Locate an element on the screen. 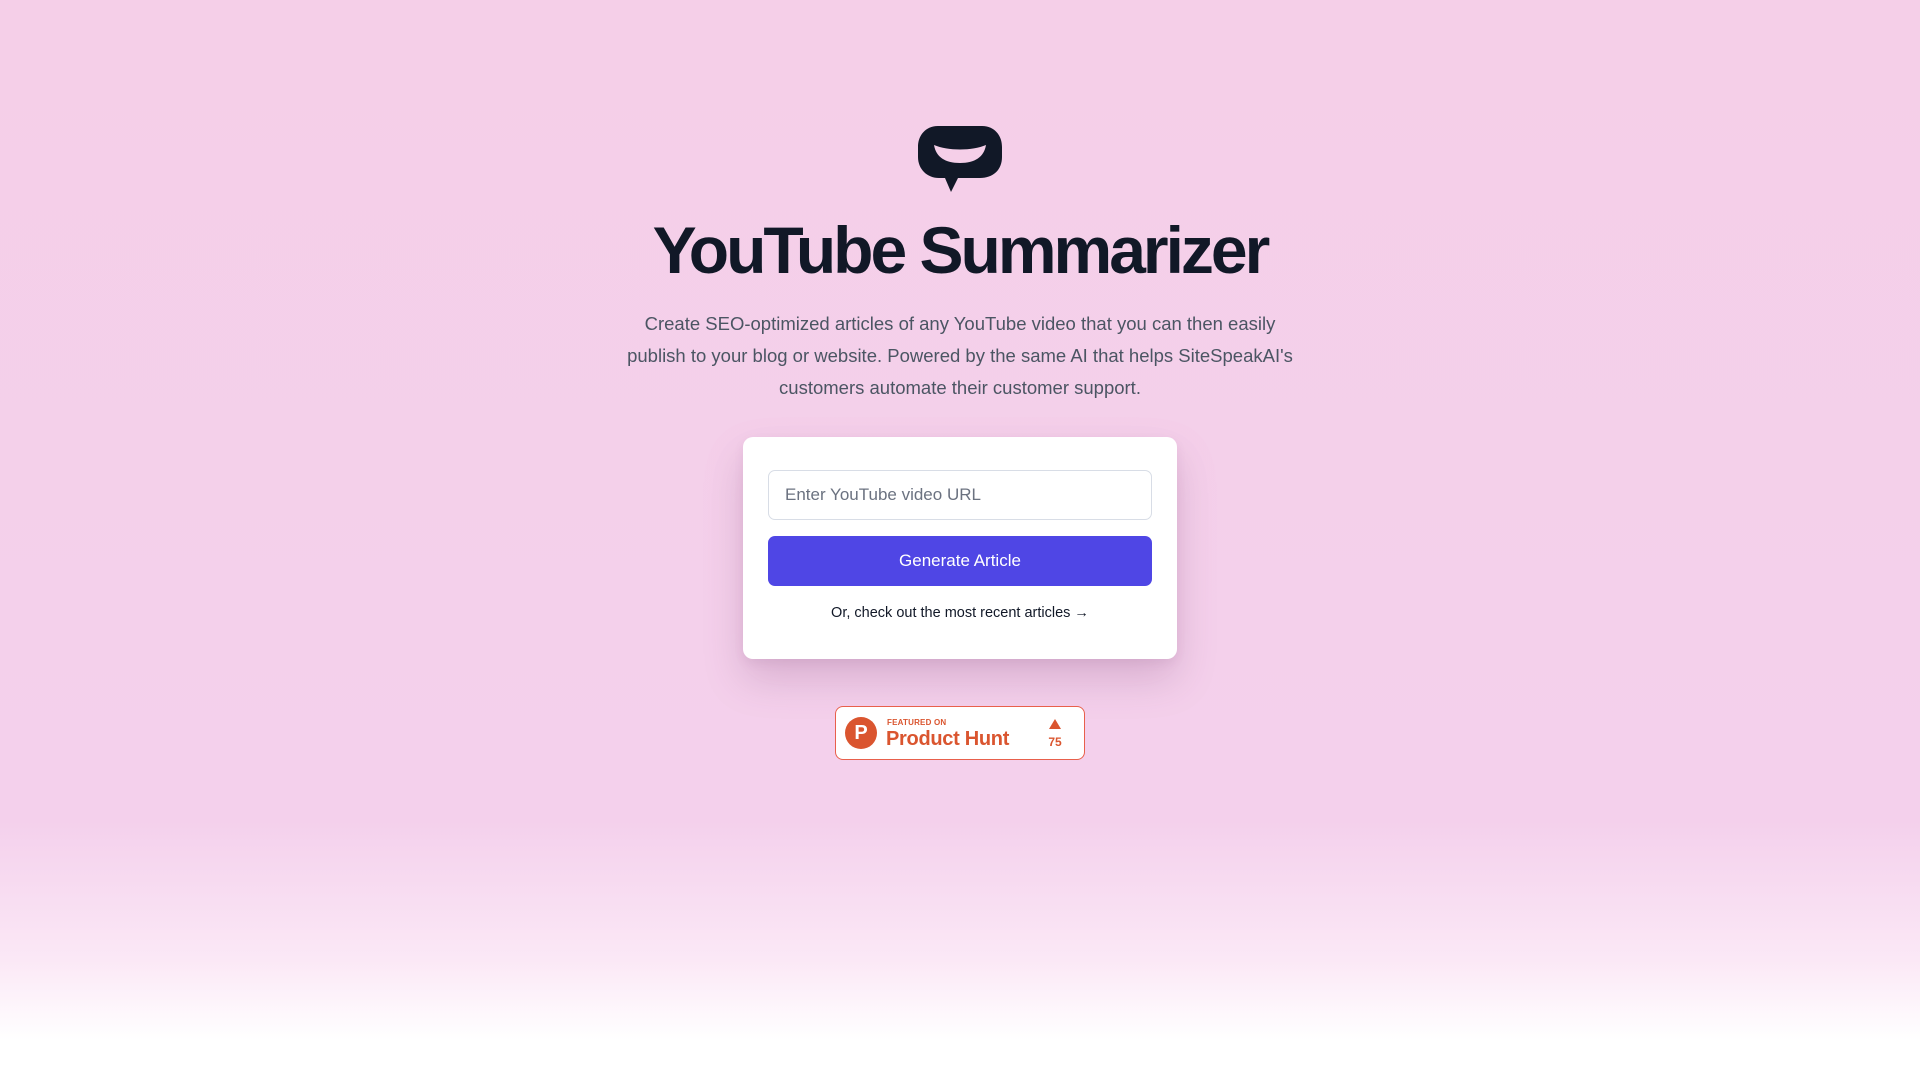 Image resolution: width=1920 pixels, height=1080 pixels. speech-bubble-icon is located at coordinates (960, 159).